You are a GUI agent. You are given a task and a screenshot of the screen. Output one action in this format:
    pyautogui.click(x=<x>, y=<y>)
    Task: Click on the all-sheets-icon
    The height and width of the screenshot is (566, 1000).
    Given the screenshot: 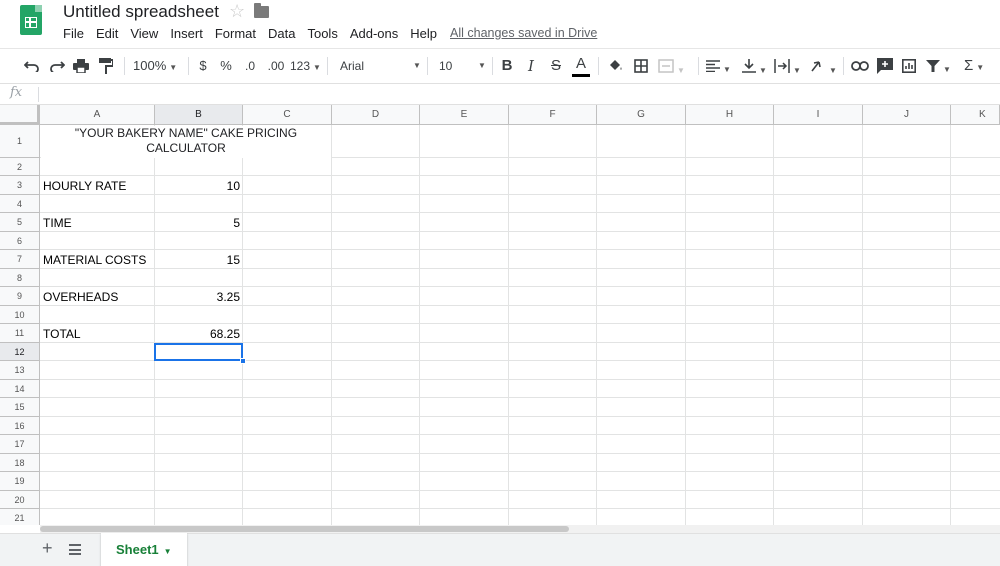 What is the action you would take?
    pyautogui.click(x=75, y=549)
    